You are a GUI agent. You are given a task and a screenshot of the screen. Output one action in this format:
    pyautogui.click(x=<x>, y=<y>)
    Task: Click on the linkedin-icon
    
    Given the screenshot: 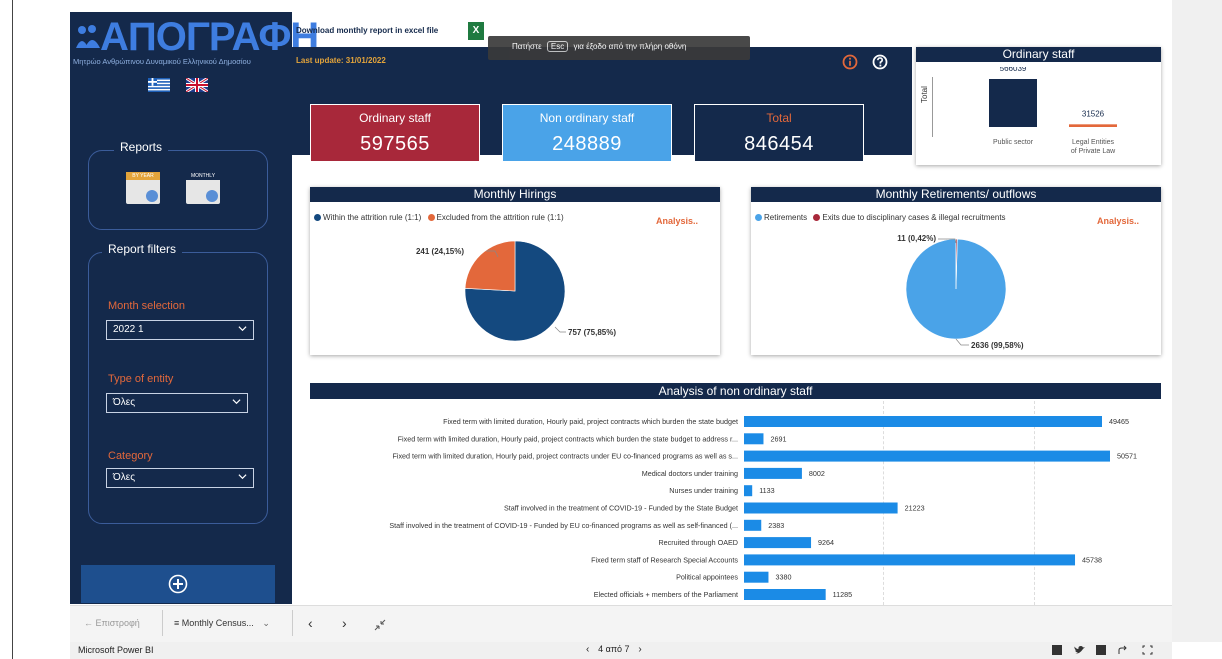 What is the action you would take?
    pyautogui.click(x=1101, y=650)
    